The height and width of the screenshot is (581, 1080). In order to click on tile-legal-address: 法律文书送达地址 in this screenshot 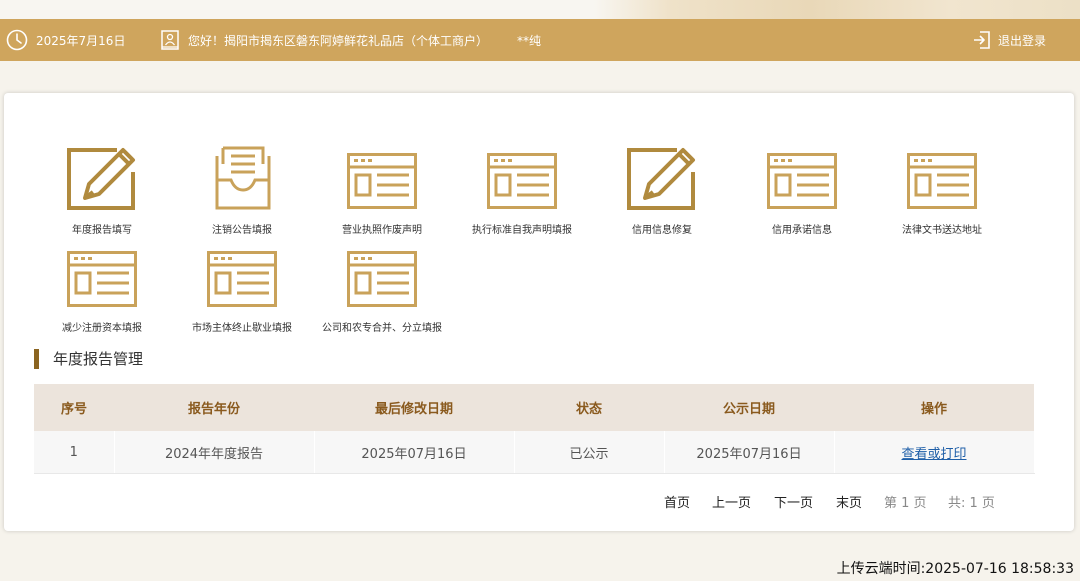, I will do `click(942, 194)`.